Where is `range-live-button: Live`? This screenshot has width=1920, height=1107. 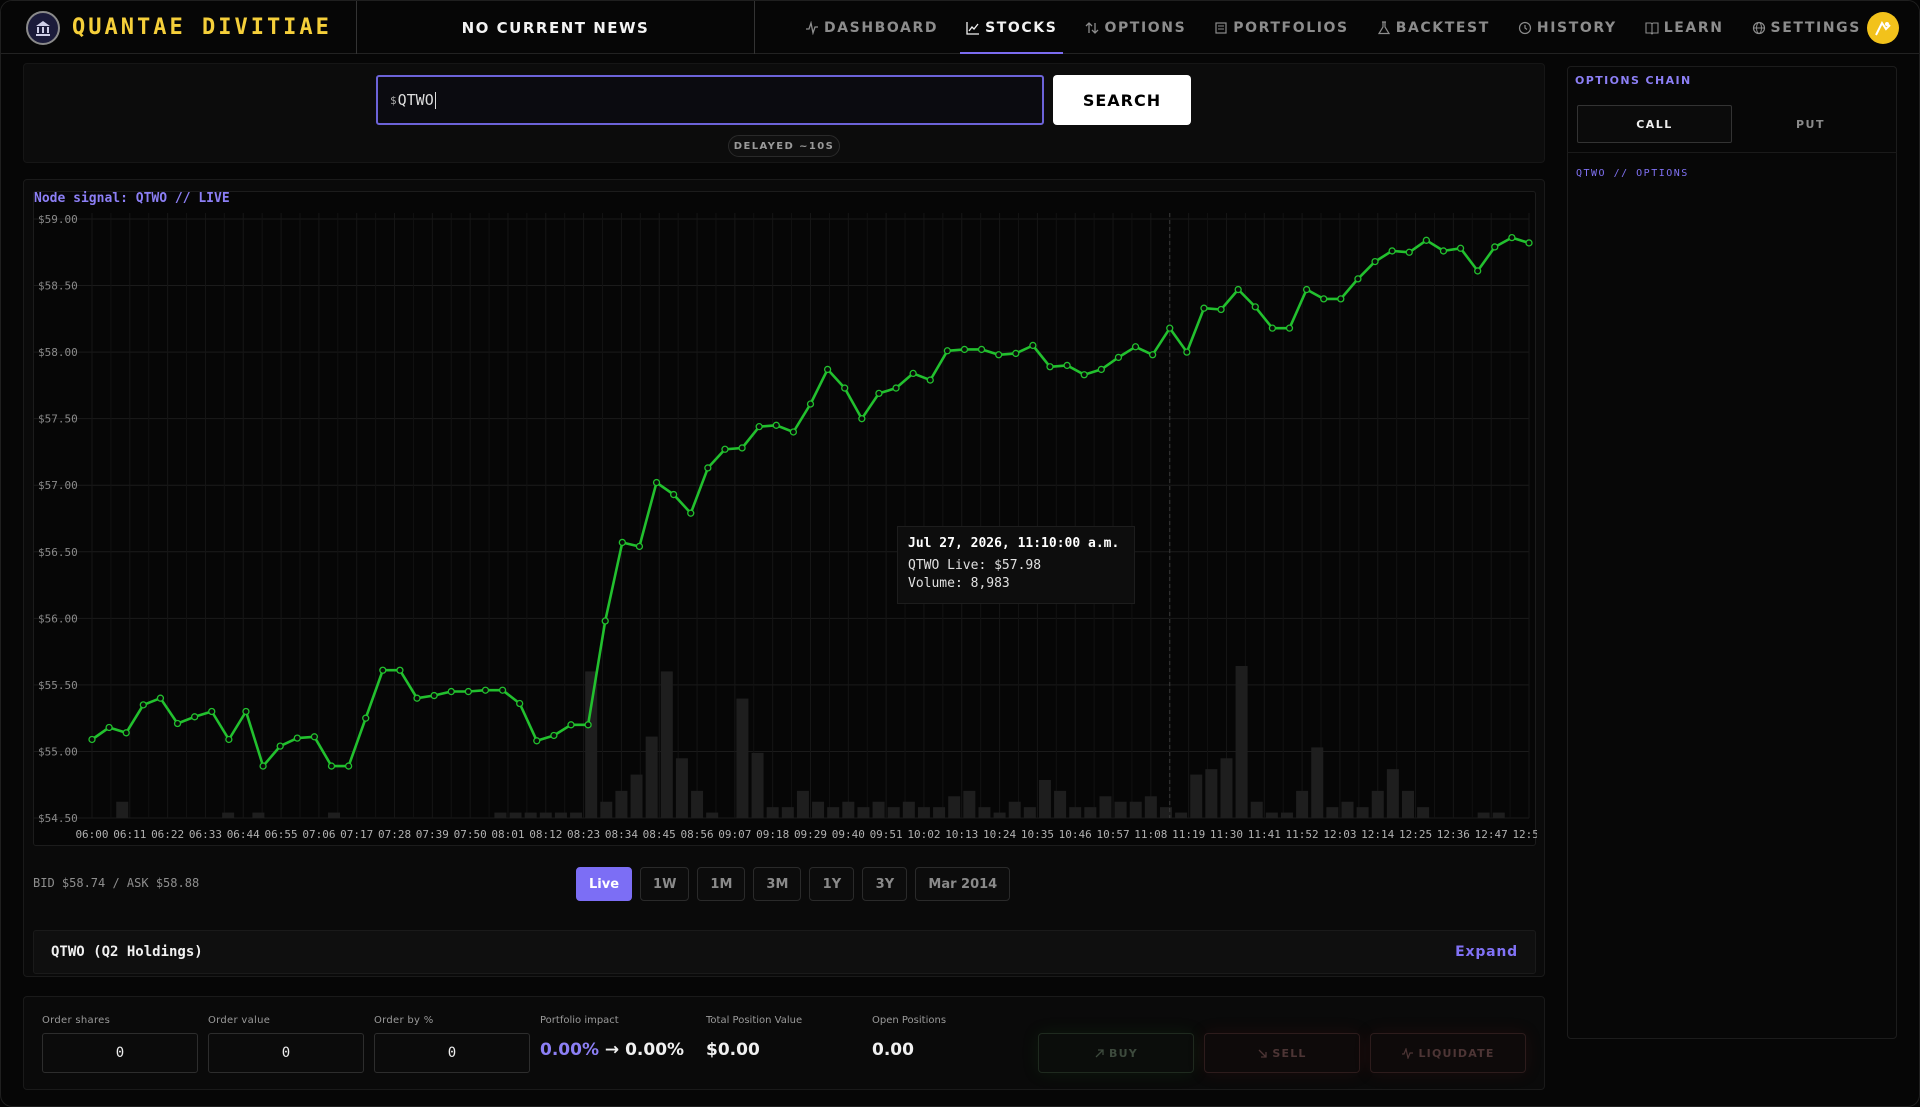
range-live-button: Live is located at coordinates (604, 884).